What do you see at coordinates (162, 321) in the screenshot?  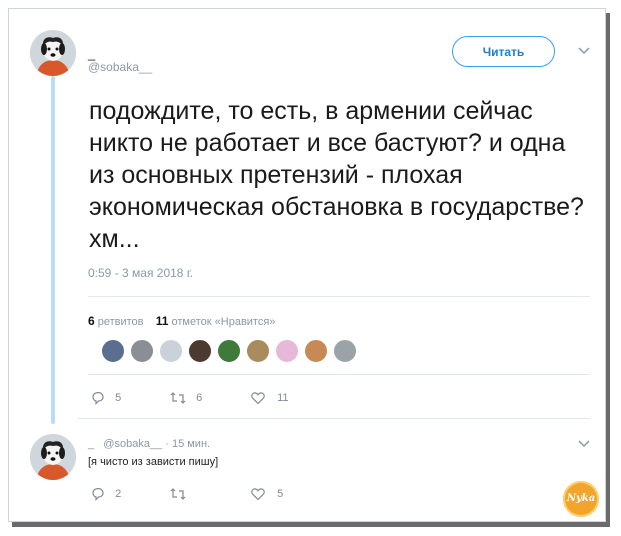 I see `likes-count: 11` at bounding box center [162, 321].